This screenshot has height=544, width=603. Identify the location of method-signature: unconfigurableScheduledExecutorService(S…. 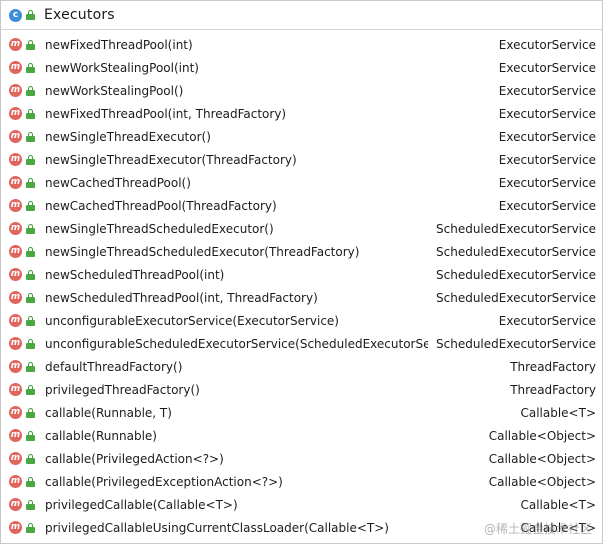
(236, 343).